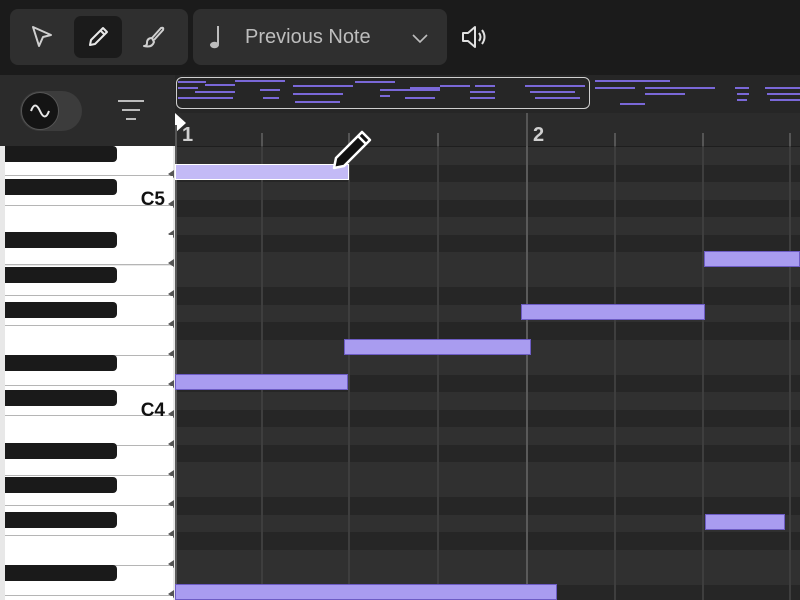 This screenshot has height=600, width=800. I want to click on pencil-cursor-icon, so click(352, 150).